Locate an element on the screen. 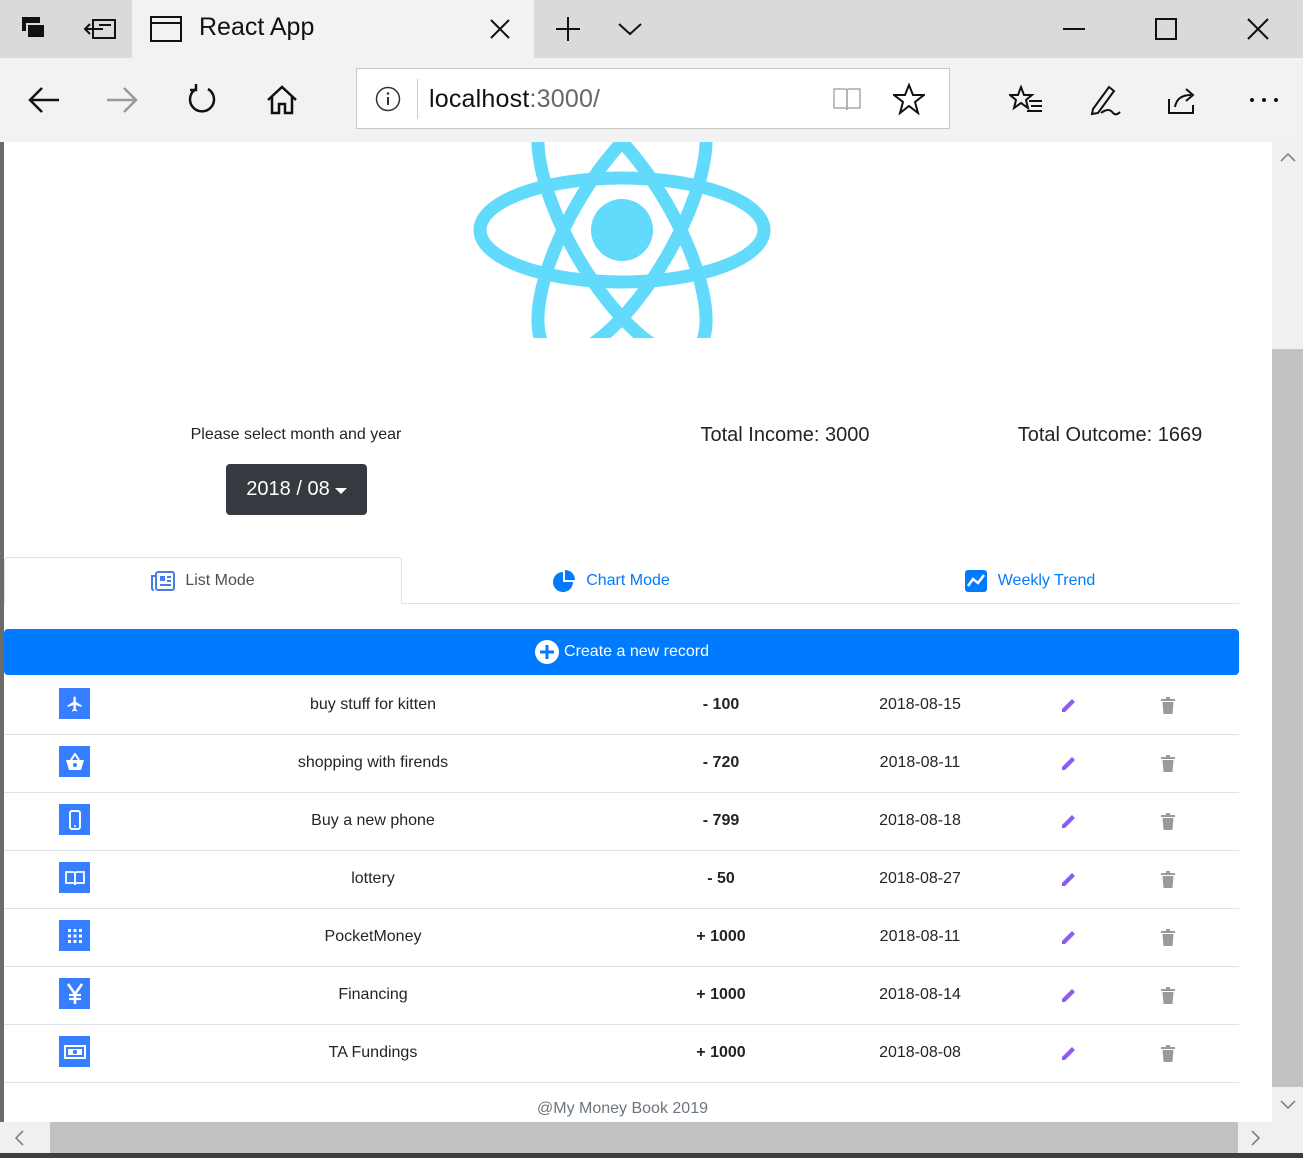 The width and height of the screenshot is (1303, 1158). address-bar: localhost:3000/ is located at coordinates (653, 98).